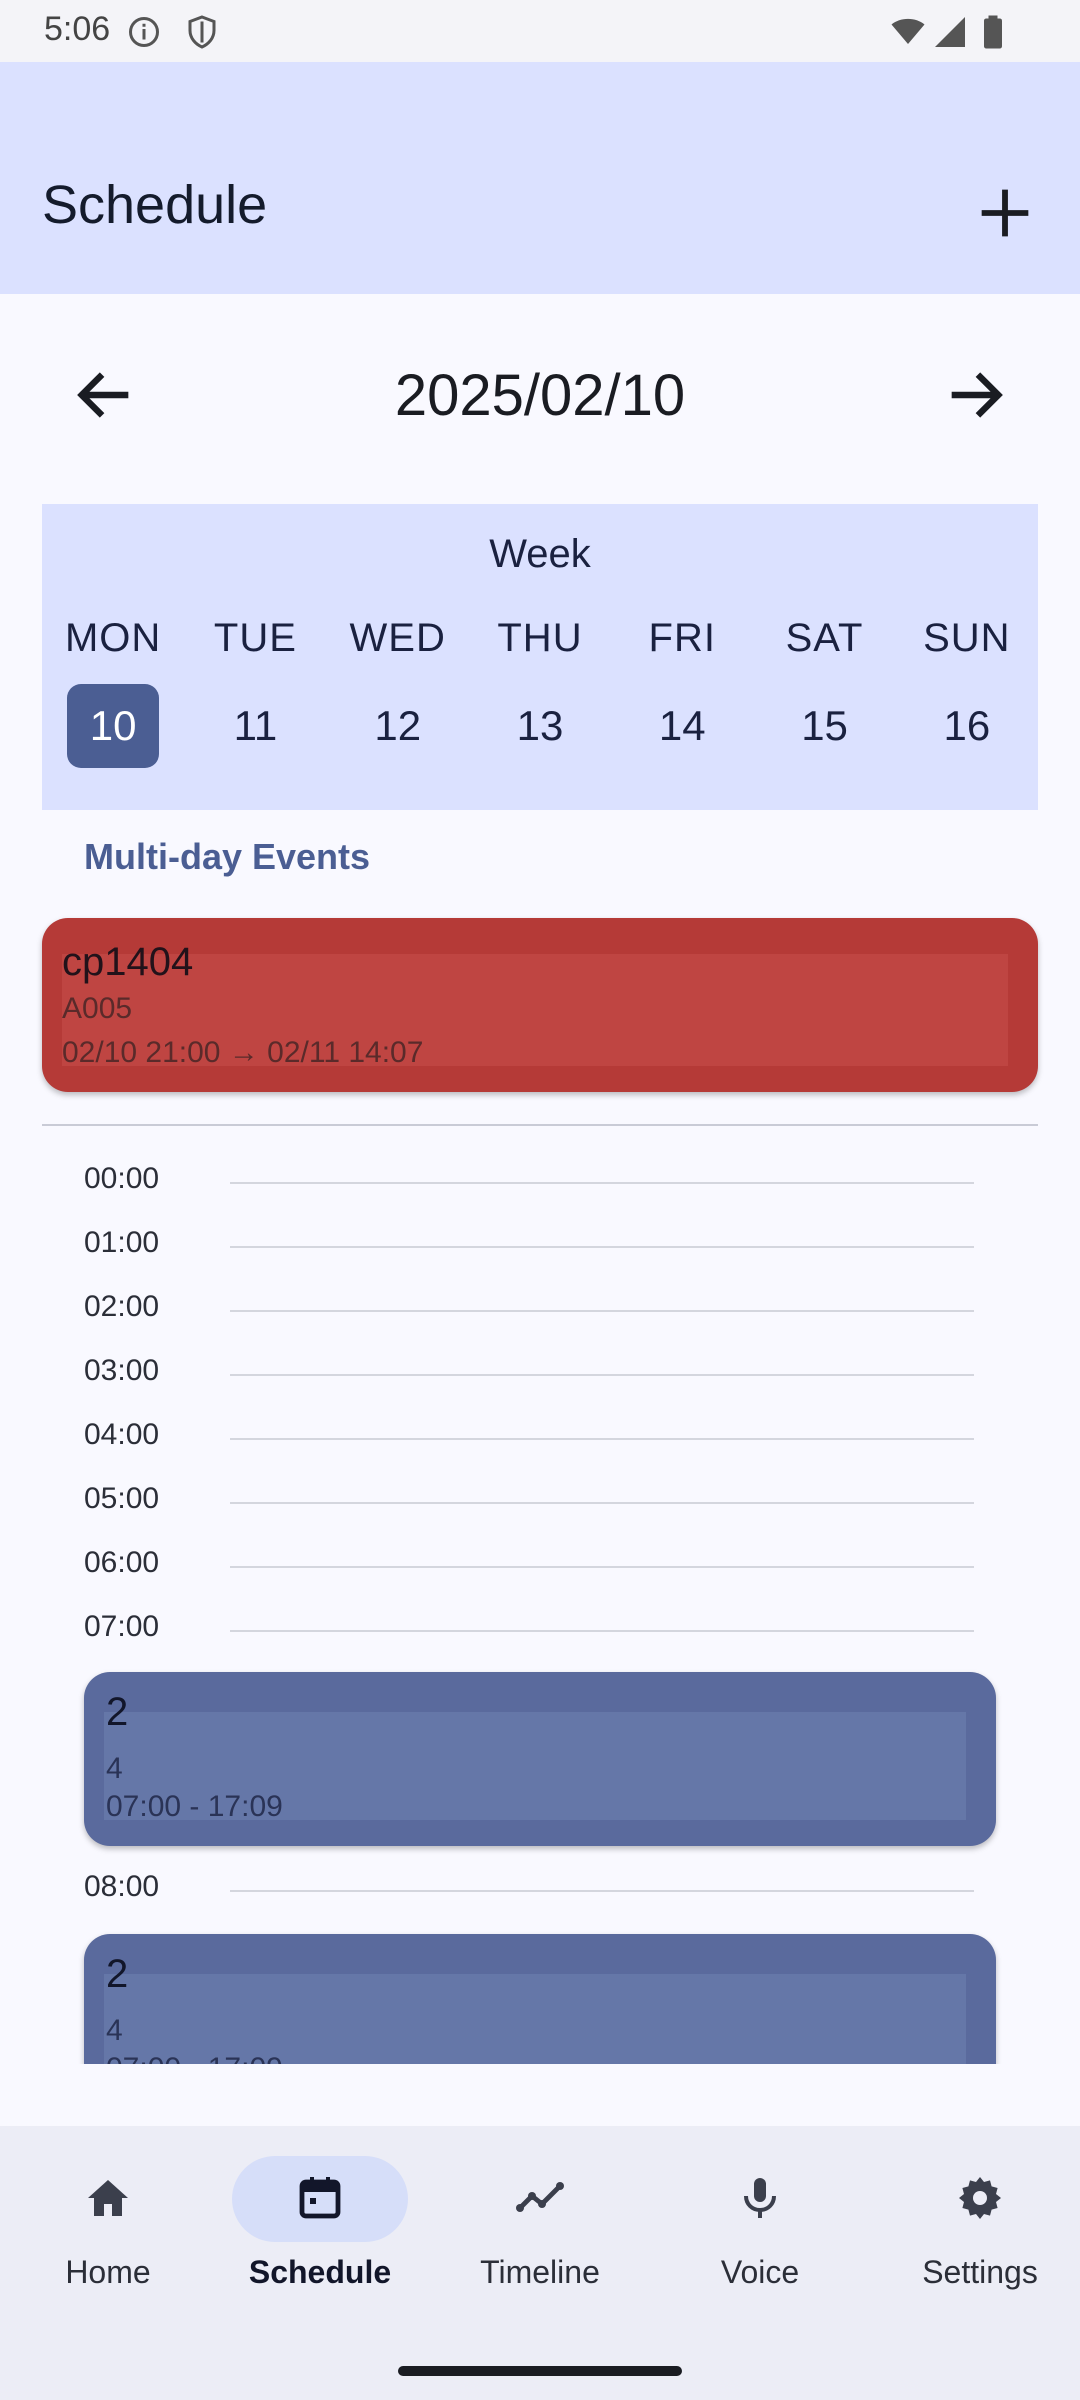 The image size is (1080, 2400). What do you see at coordinates (540, 31) in the screenshot?
I see `status-bar: 5:06` at bounding box center [540, 31].